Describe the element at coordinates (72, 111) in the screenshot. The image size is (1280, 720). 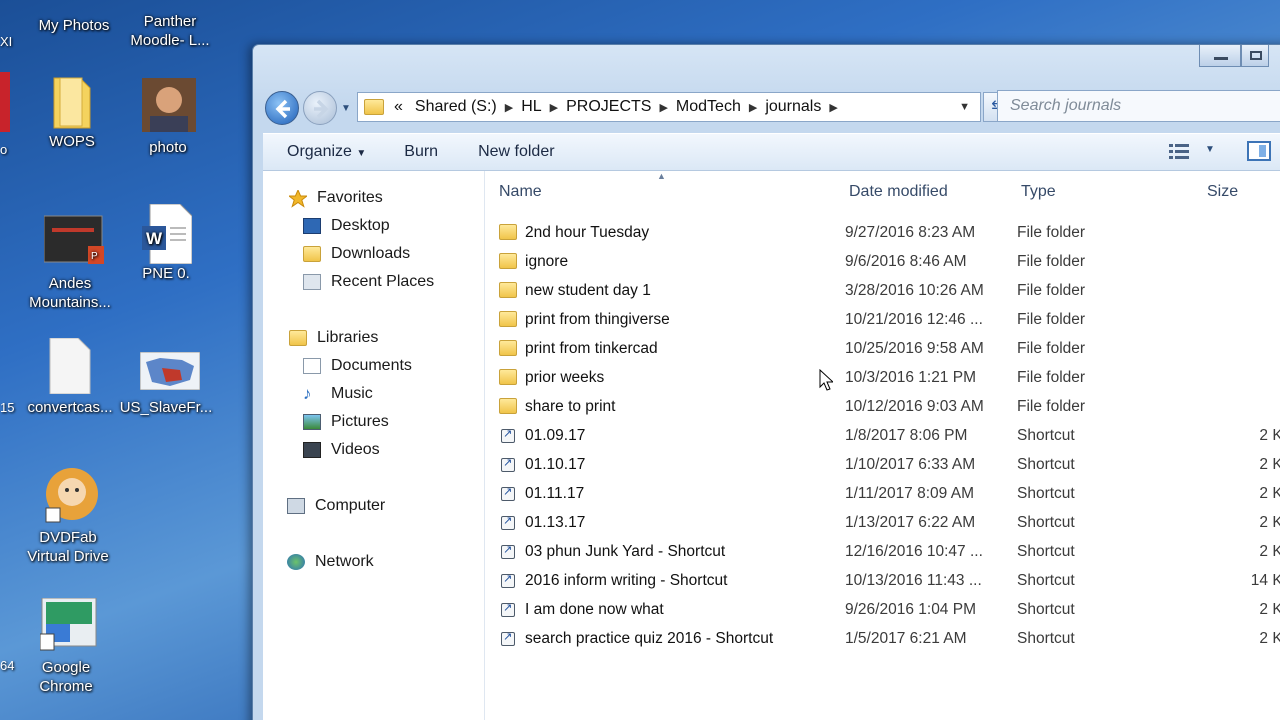
I see `desktop-icon-wops: WOPS` at that location.